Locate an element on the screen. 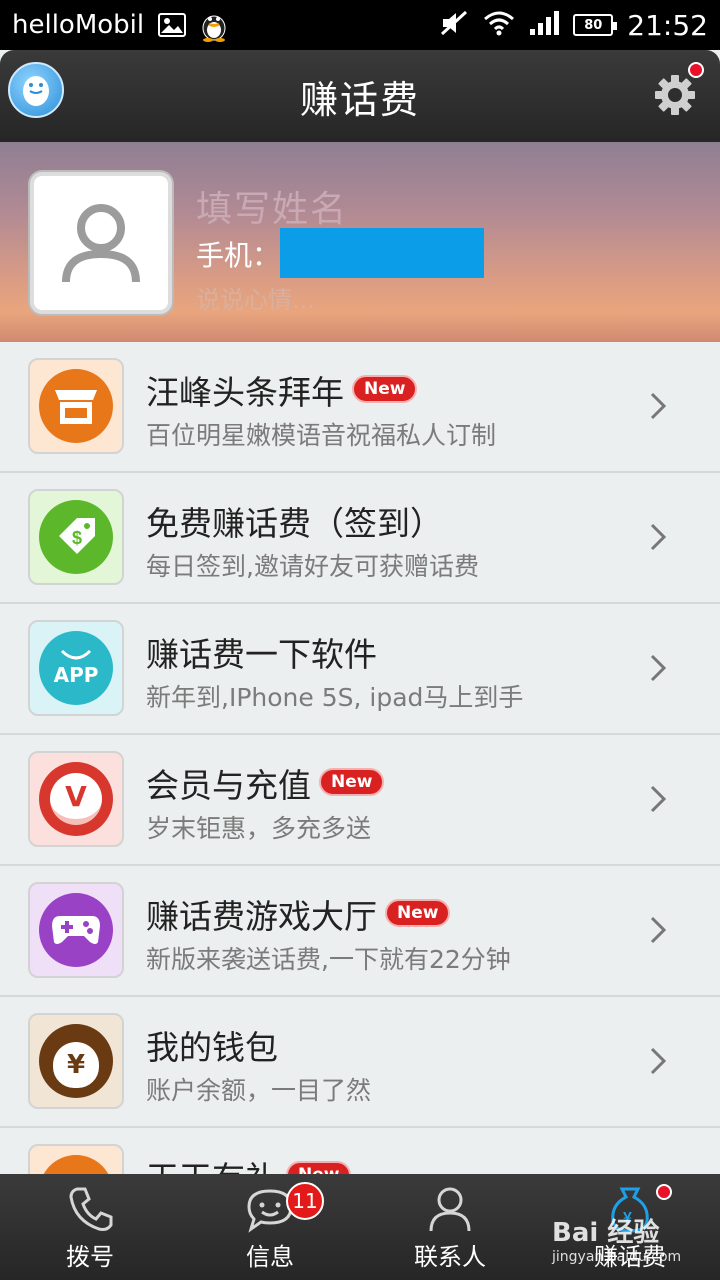 Image resolution: width=720 pixels, height=1280 pixels. image-icon is located at coordinates (172, 25).